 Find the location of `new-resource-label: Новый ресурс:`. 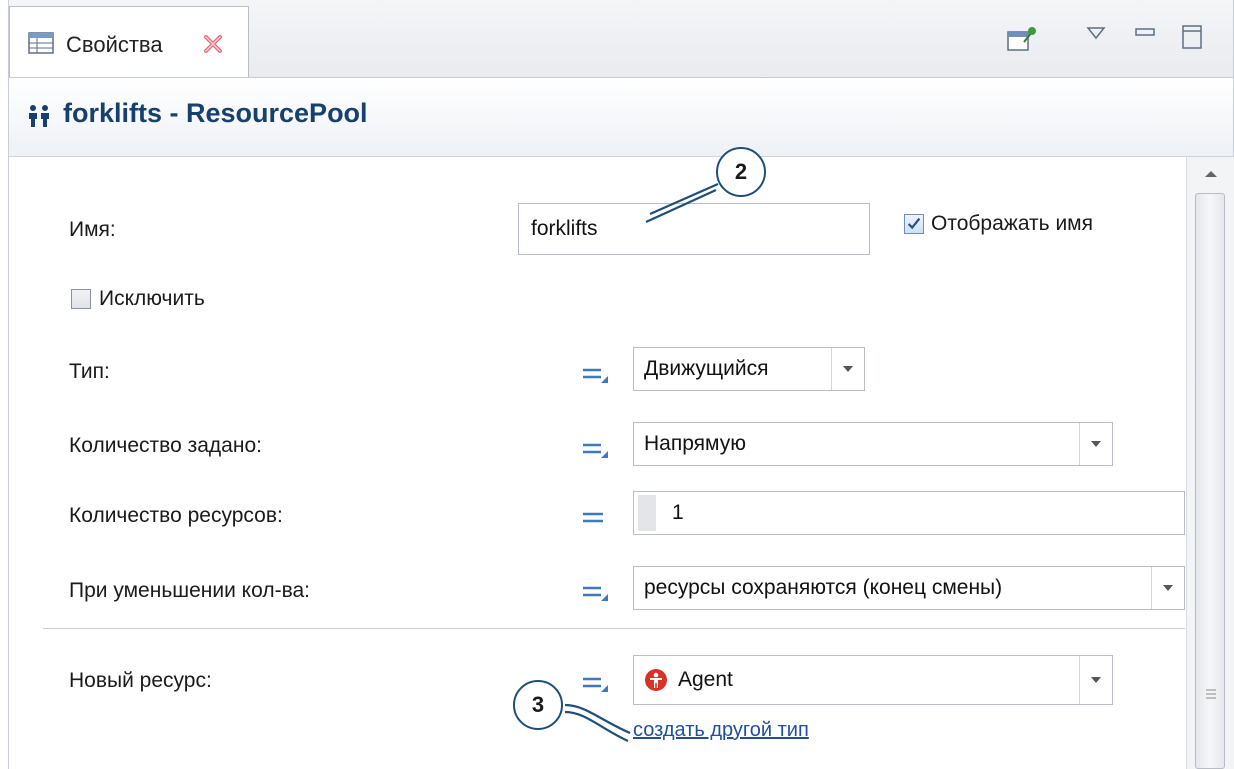

new-resource-label: Новый ресурс: is located at coordinates (140, 680).